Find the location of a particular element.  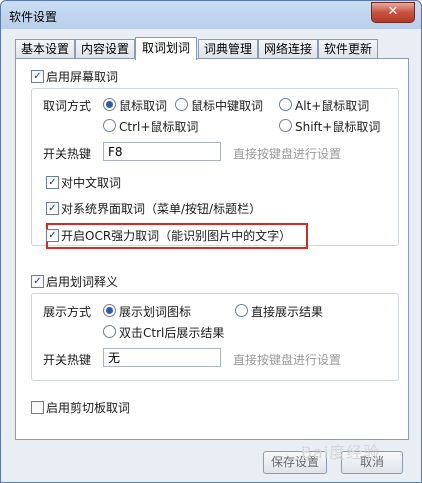

tab-update: 软件更新 is located at coordinates (348, 49).